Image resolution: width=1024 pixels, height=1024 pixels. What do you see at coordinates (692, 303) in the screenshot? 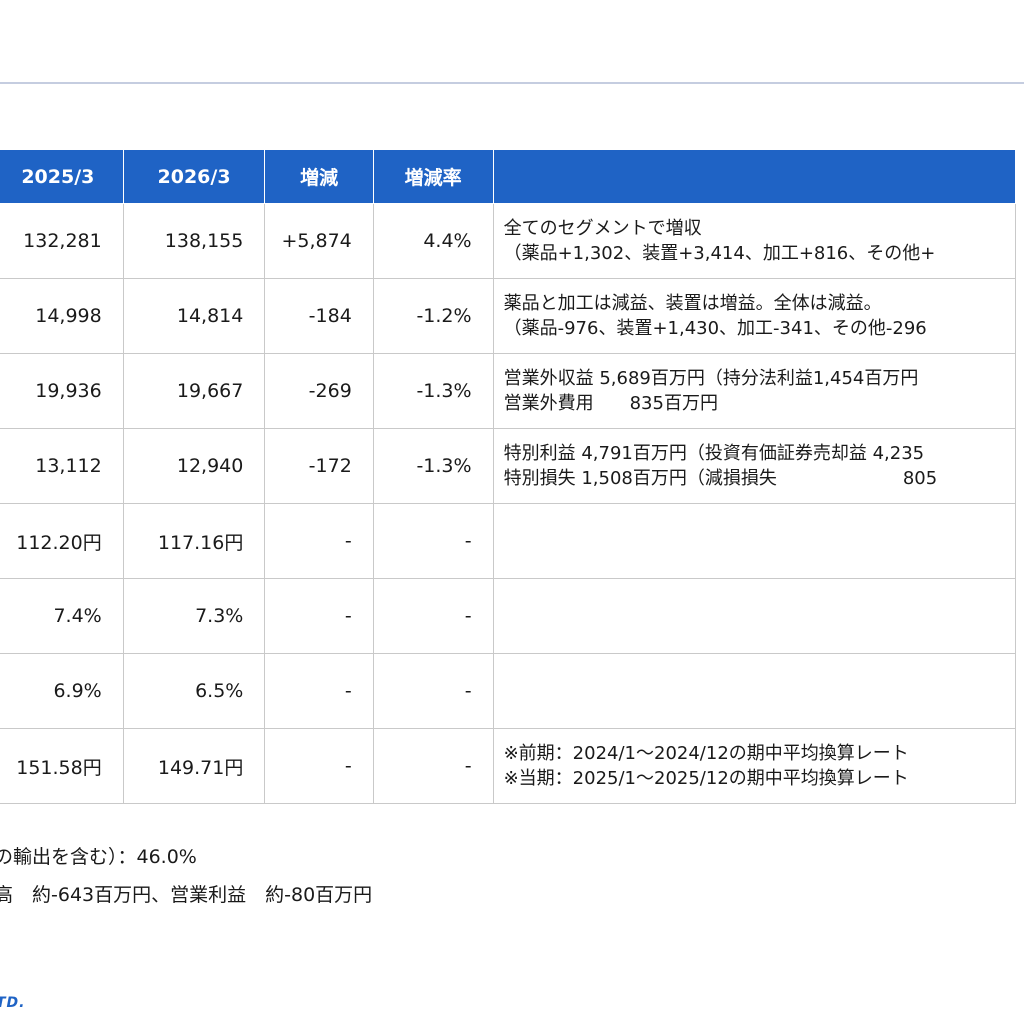
I see `note-line: 薬品と加工は減益、装置は増益。全体は減益。` at bounding box center [692, 303].